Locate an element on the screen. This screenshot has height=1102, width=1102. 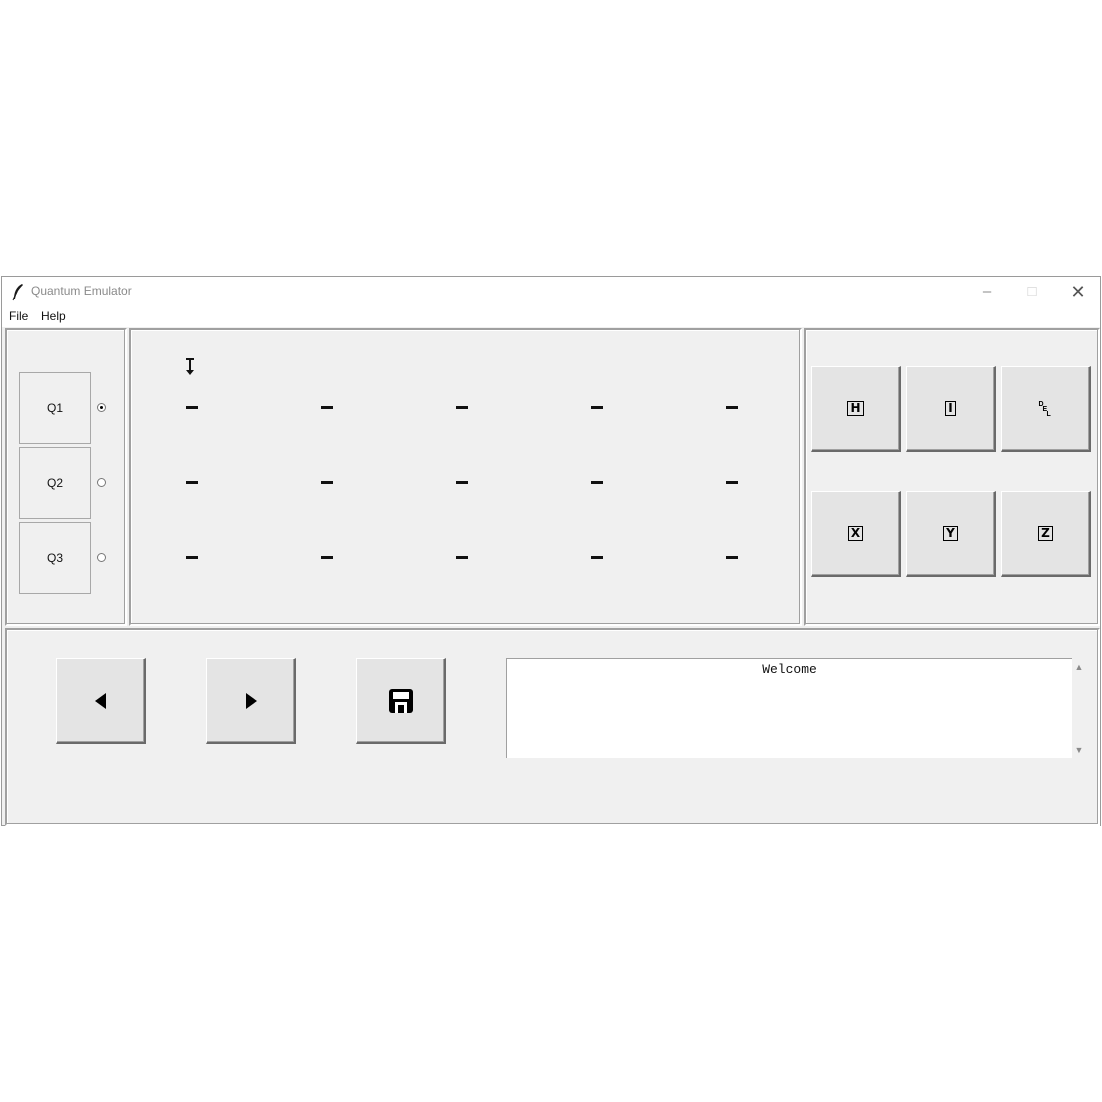
gate-i-button: I is located at coordinates (951, 409).